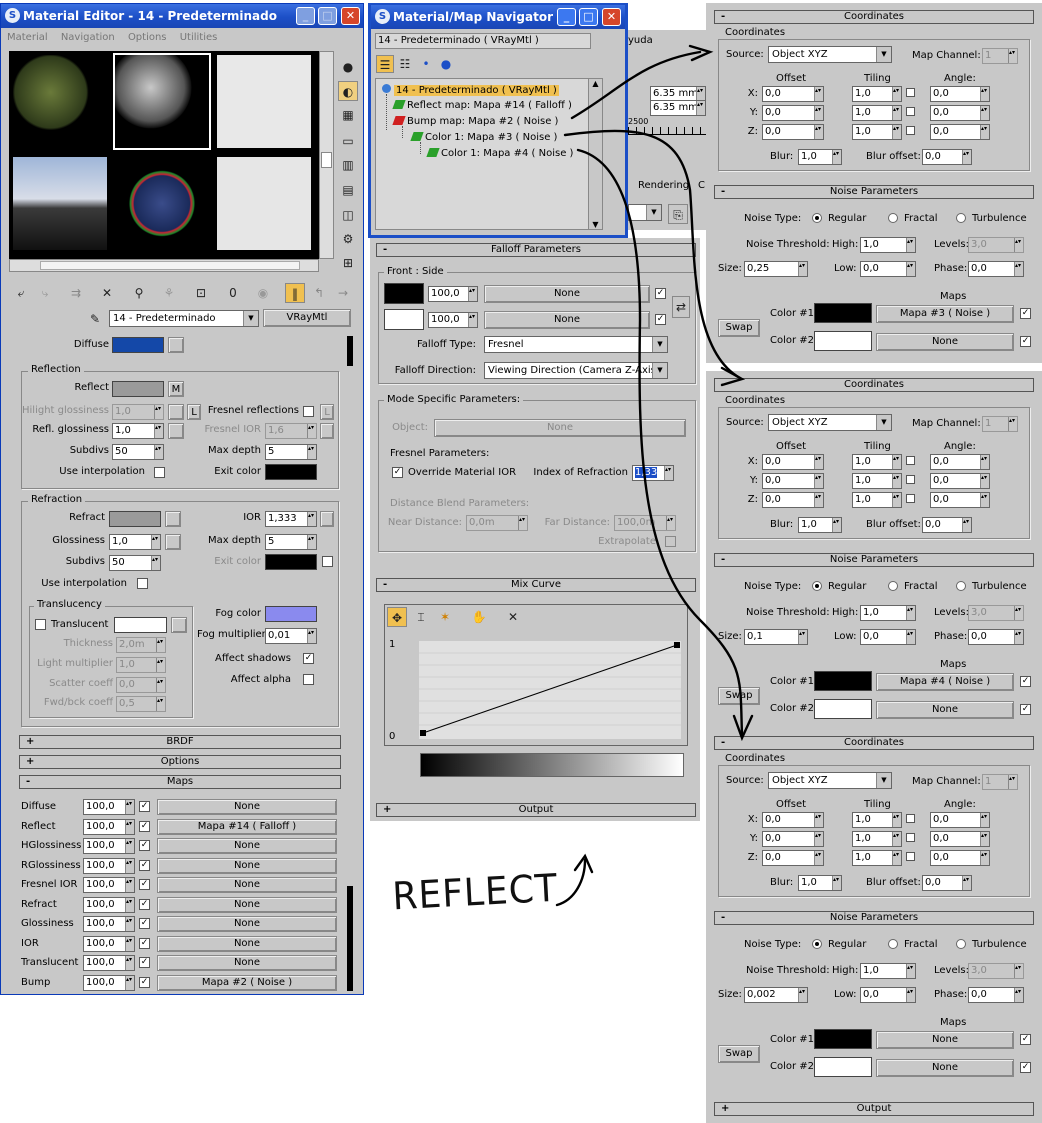 This screenshot has width=1042, height=1123. What do you see at coordinates (326, 155) in the screenshot?
I see `sample-slots-vscroll` at bounding box center [326, 155].